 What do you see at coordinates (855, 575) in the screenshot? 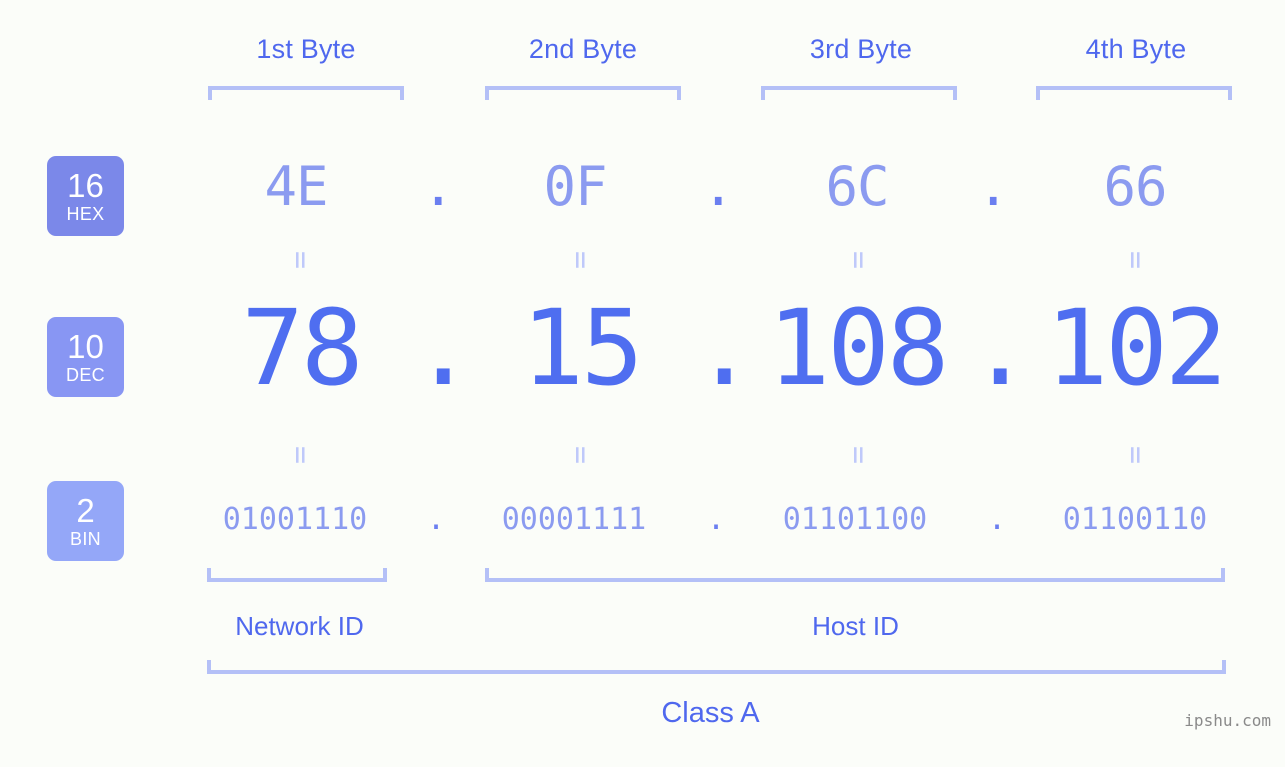
I see `host-id-bracket` at bounding box center [855, 575].